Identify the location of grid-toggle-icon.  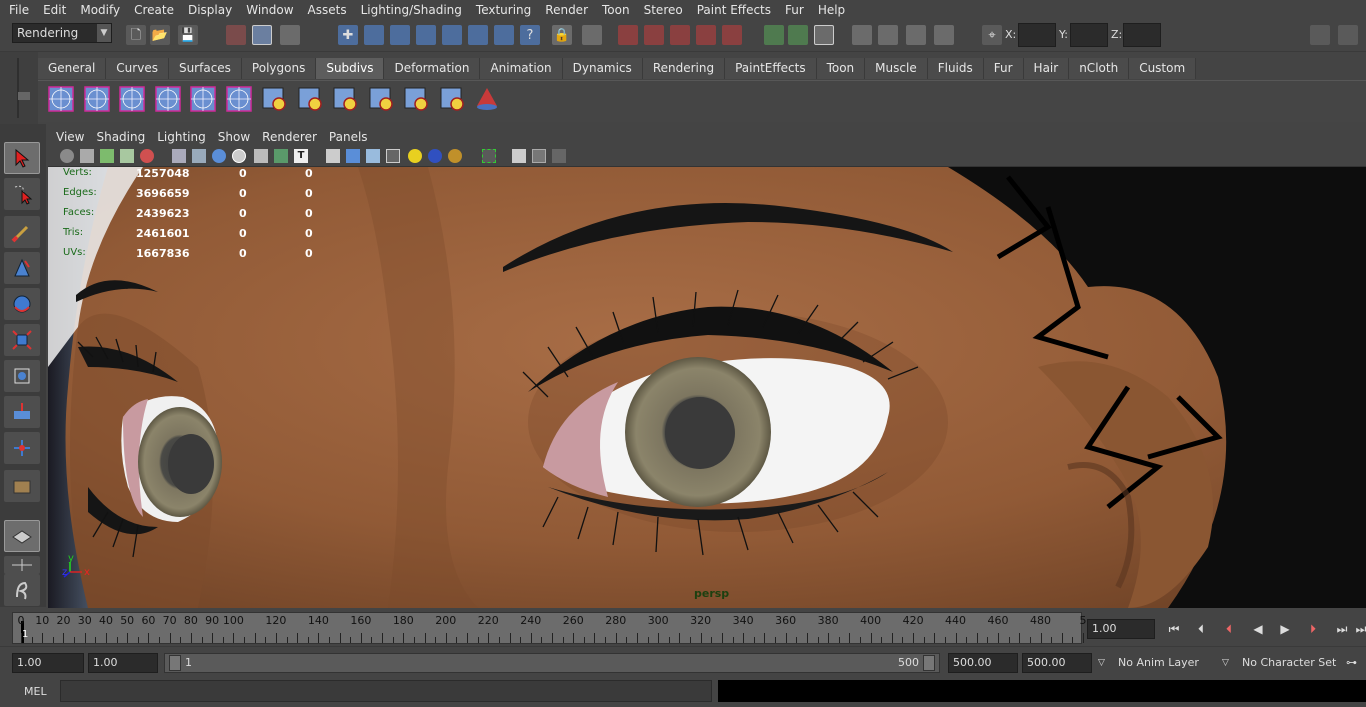
(147, 156).